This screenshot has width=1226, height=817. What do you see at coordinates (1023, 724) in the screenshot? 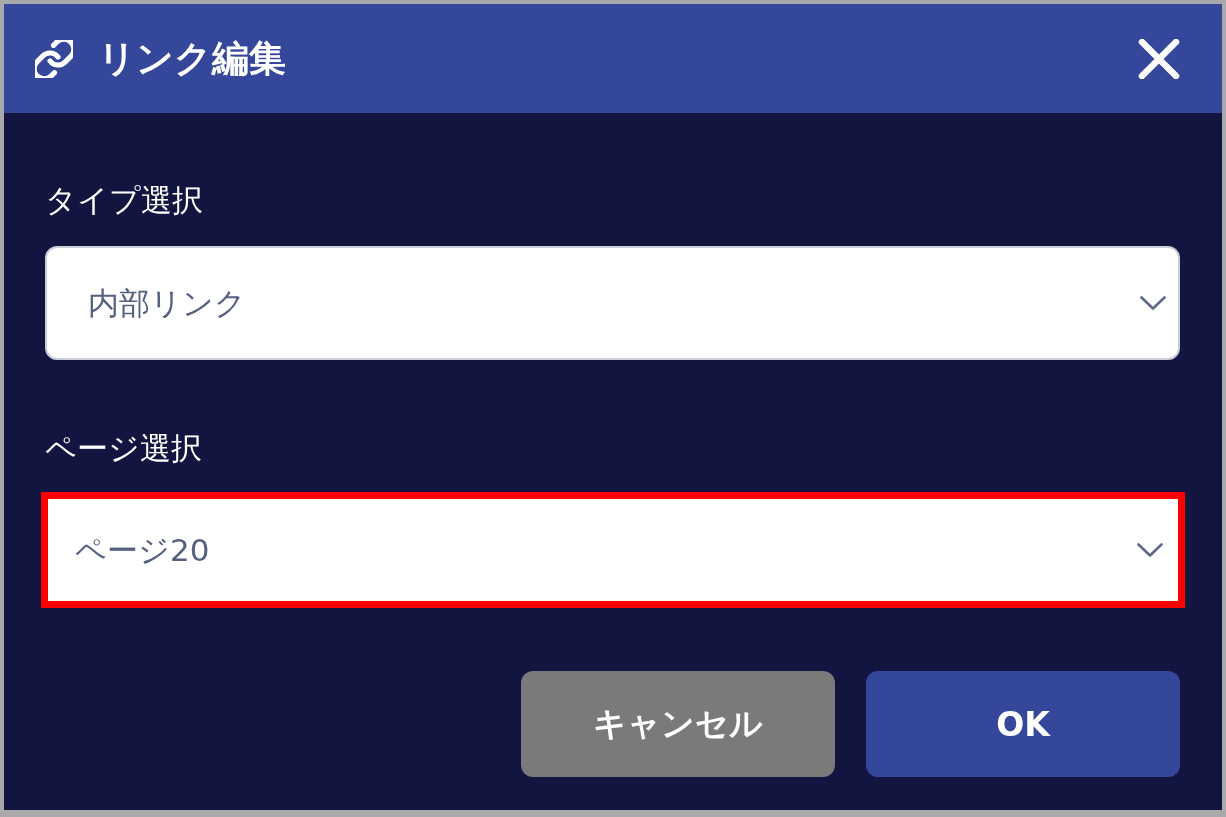
I see `dialog-button: OK` at bounding box center [1023, 724].